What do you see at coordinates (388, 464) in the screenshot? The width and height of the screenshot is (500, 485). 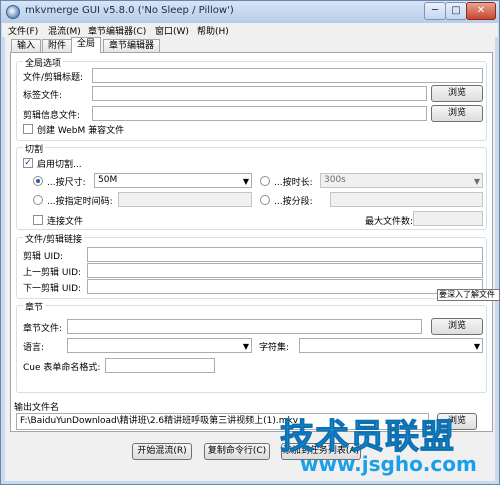 I see `watermark-url: www.jsgho.com` at bounding box center [388, 464].